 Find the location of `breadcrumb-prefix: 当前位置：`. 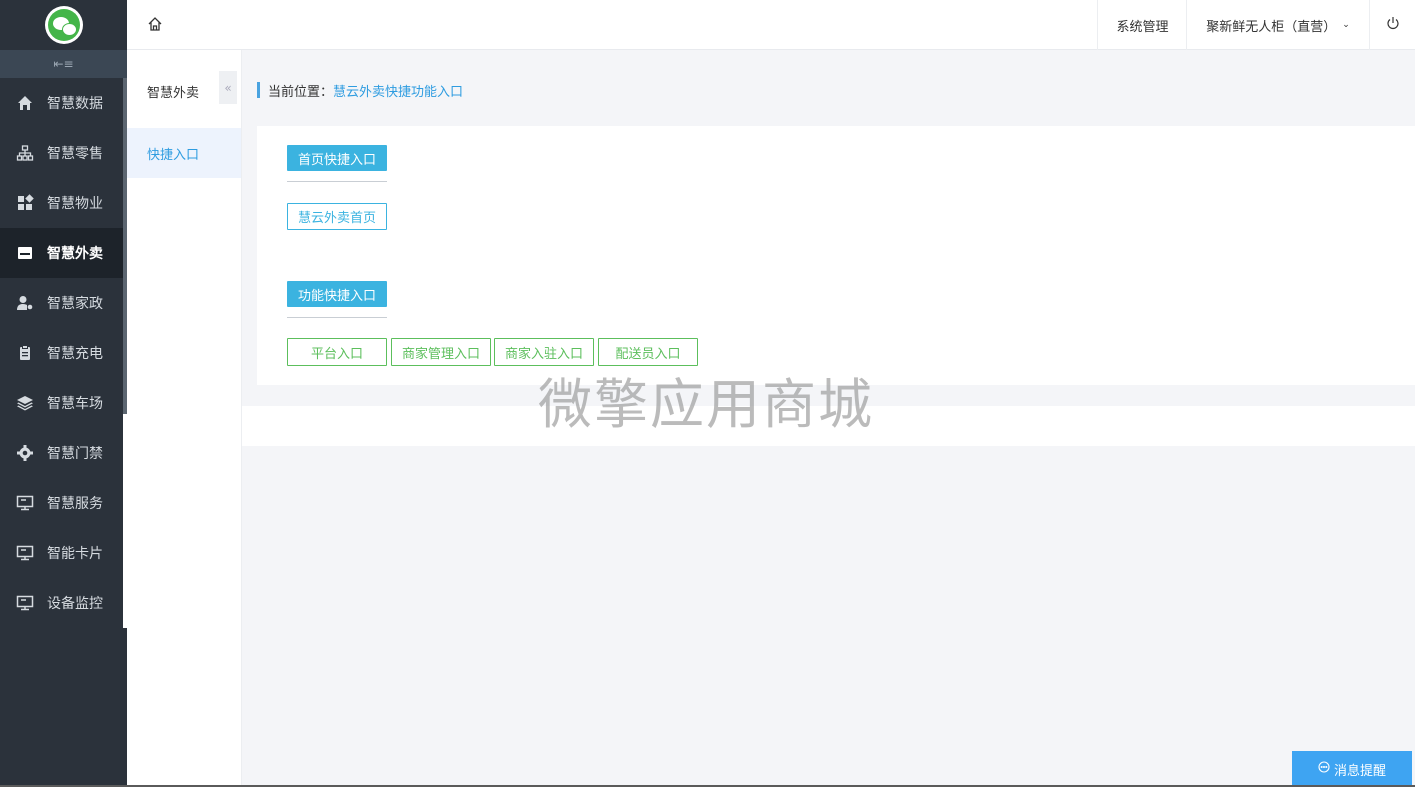

breadcrumb-prefix: 当前位置： is located at coordinates (301, 92).